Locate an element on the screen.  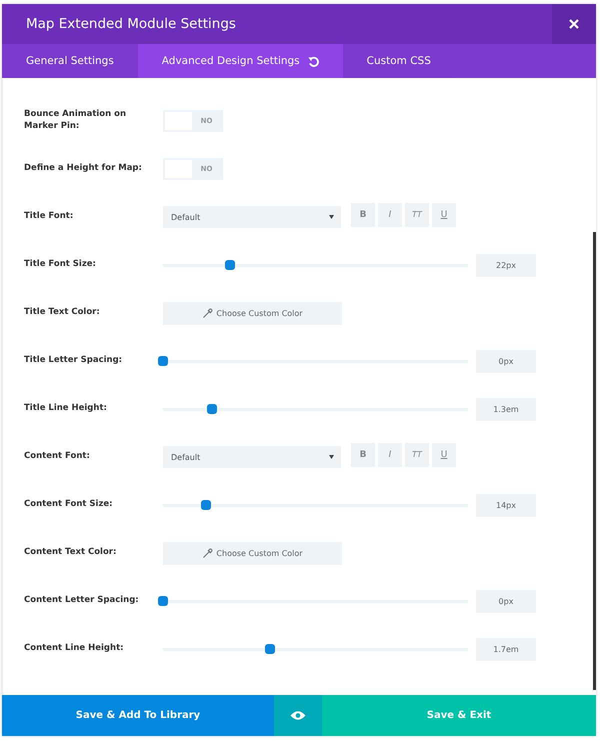
value-field: 22px is located at coordinates (506, 265).